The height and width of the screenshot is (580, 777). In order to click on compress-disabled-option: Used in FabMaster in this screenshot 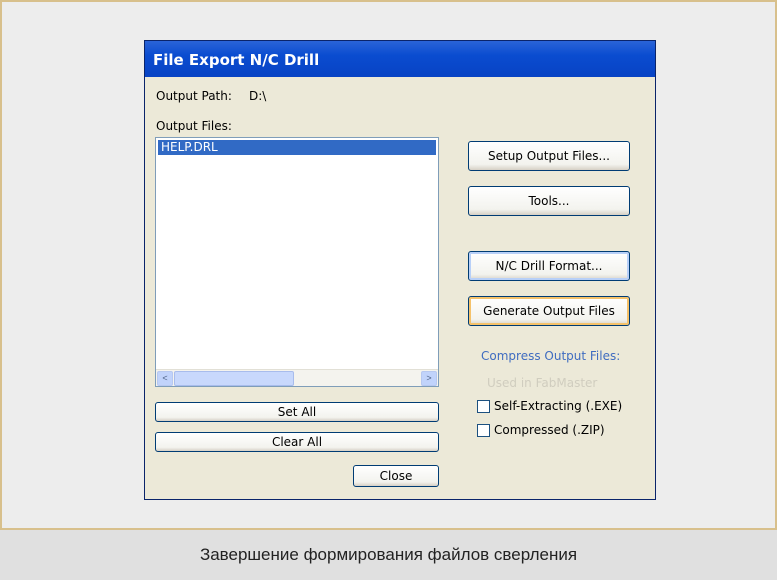, I will do `click(542, 383)`.